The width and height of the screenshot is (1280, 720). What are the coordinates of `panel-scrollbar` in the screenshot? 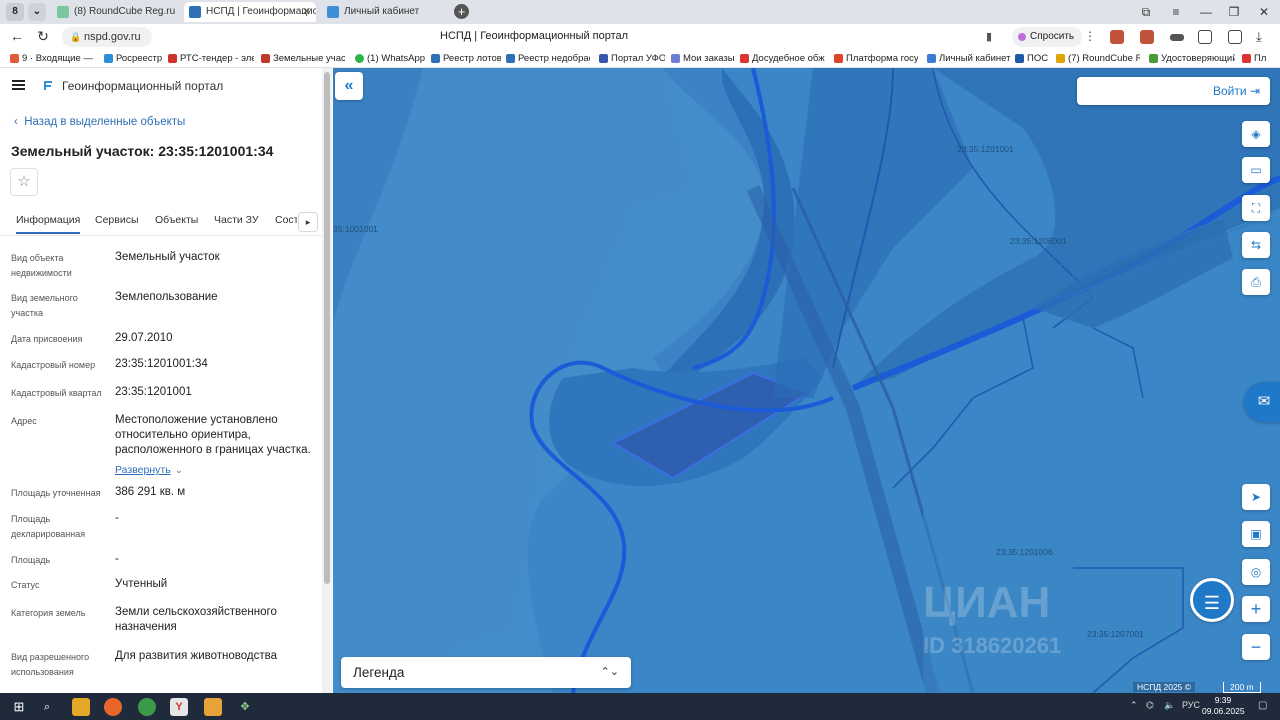 It's located at (327, 380).